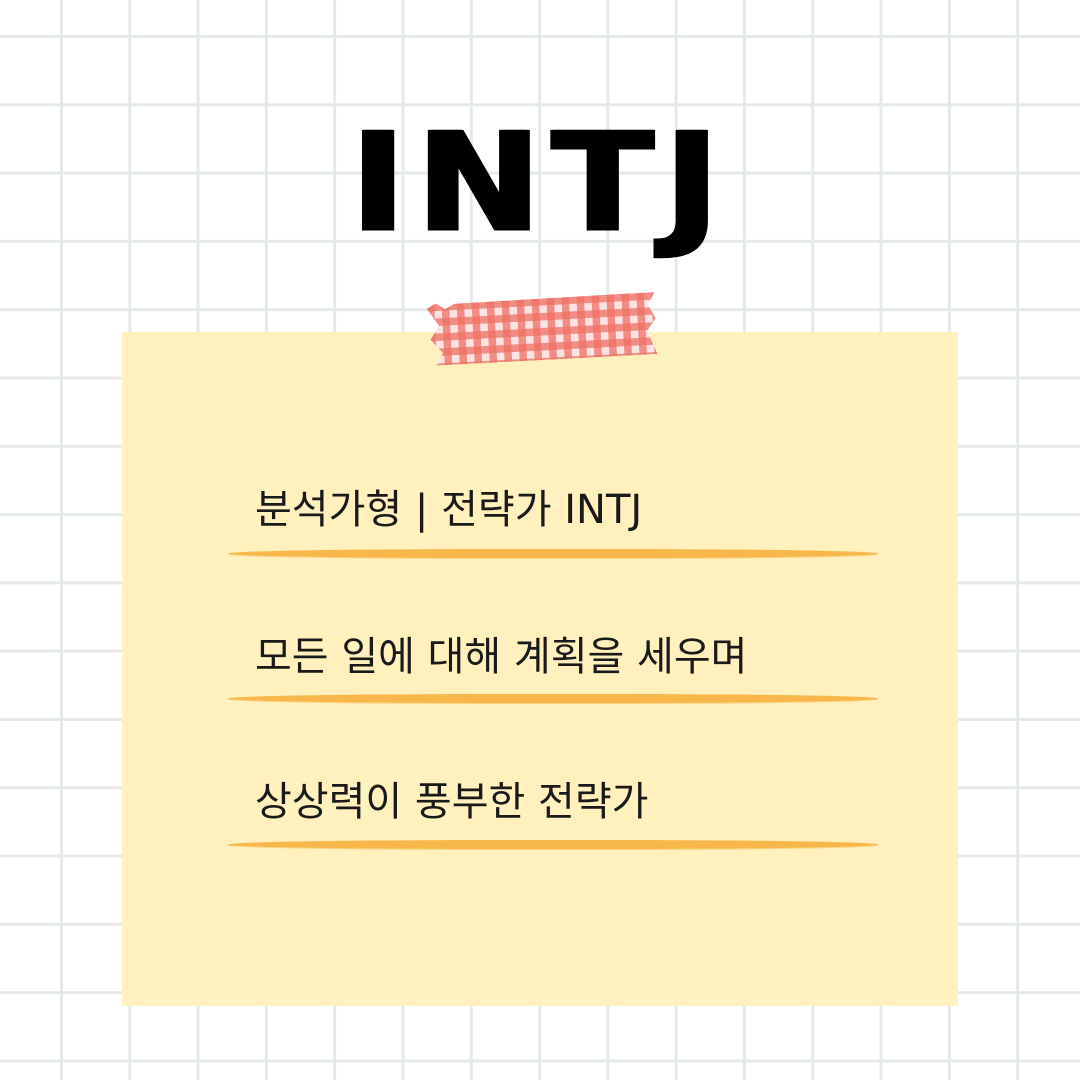  What do you see at coordinates (452, 802) in the screenshot?
I see `note-line-summary: 상상력이 풍부한 전략가` at bounding box center [452, 802].